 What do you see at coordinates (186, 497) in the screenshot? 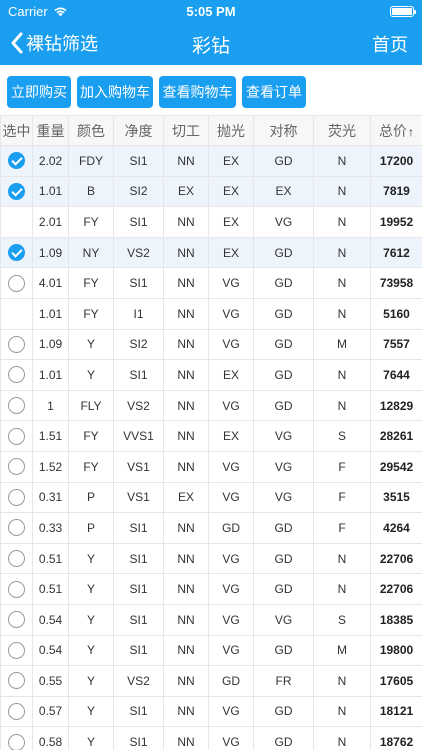
I see `cell-cut: EX` at bounding box center [186, 497].